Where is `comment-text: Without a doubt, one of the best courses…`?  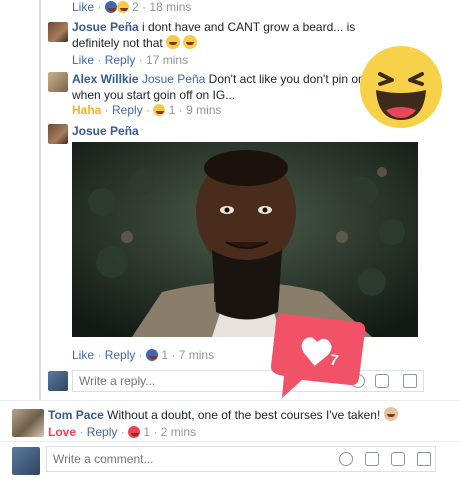
comment-text: Without a doubt, one of the best courses… is located at coordinates (244, 415).